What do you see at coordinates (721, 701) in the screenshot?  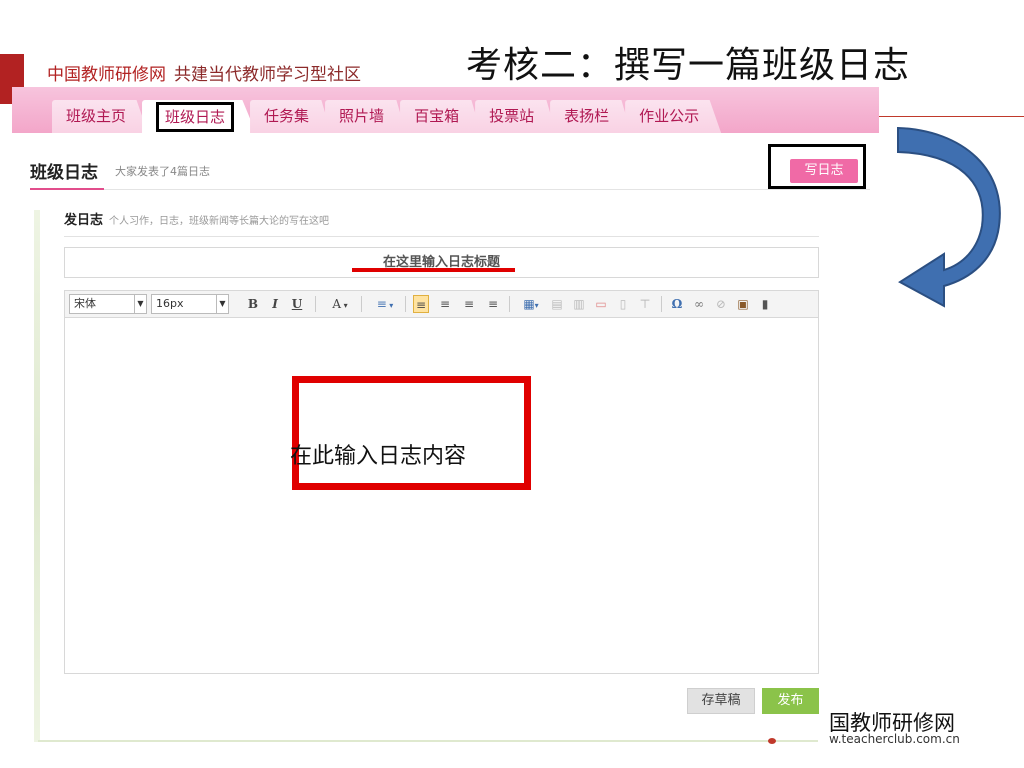 I see `save-draft-button: 存草稿` at bounding box center [721, 701].